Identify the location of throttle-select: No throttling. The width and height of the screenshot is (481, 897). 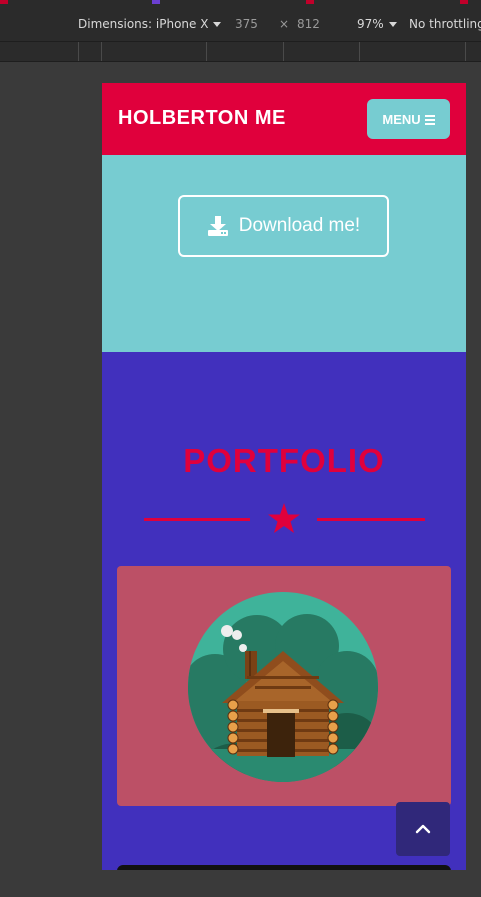
(445, 24).